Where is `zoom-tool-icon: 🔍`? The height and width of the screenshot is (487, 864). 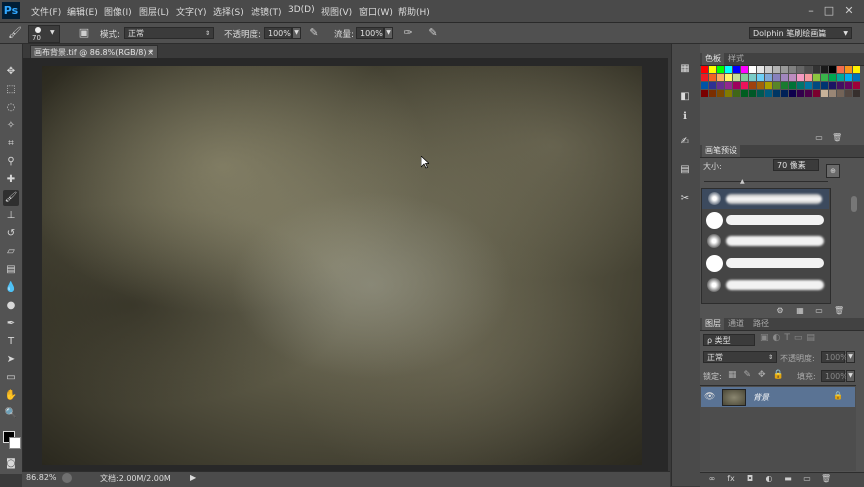 zoom-tool-icon: 🔍 is located at coordinates (11, 414).